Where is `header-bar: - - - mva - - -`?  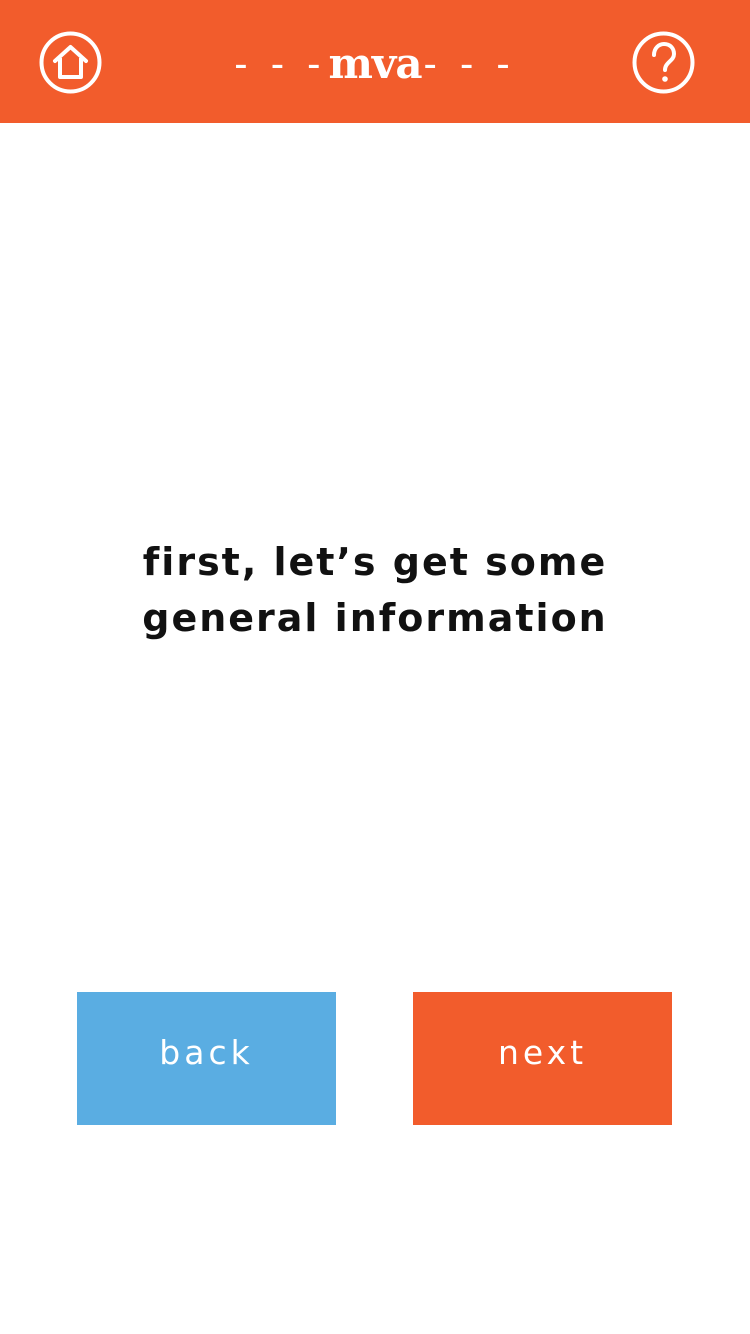
header-bar: - - - mva - - - is located at coordinates (375, 61).